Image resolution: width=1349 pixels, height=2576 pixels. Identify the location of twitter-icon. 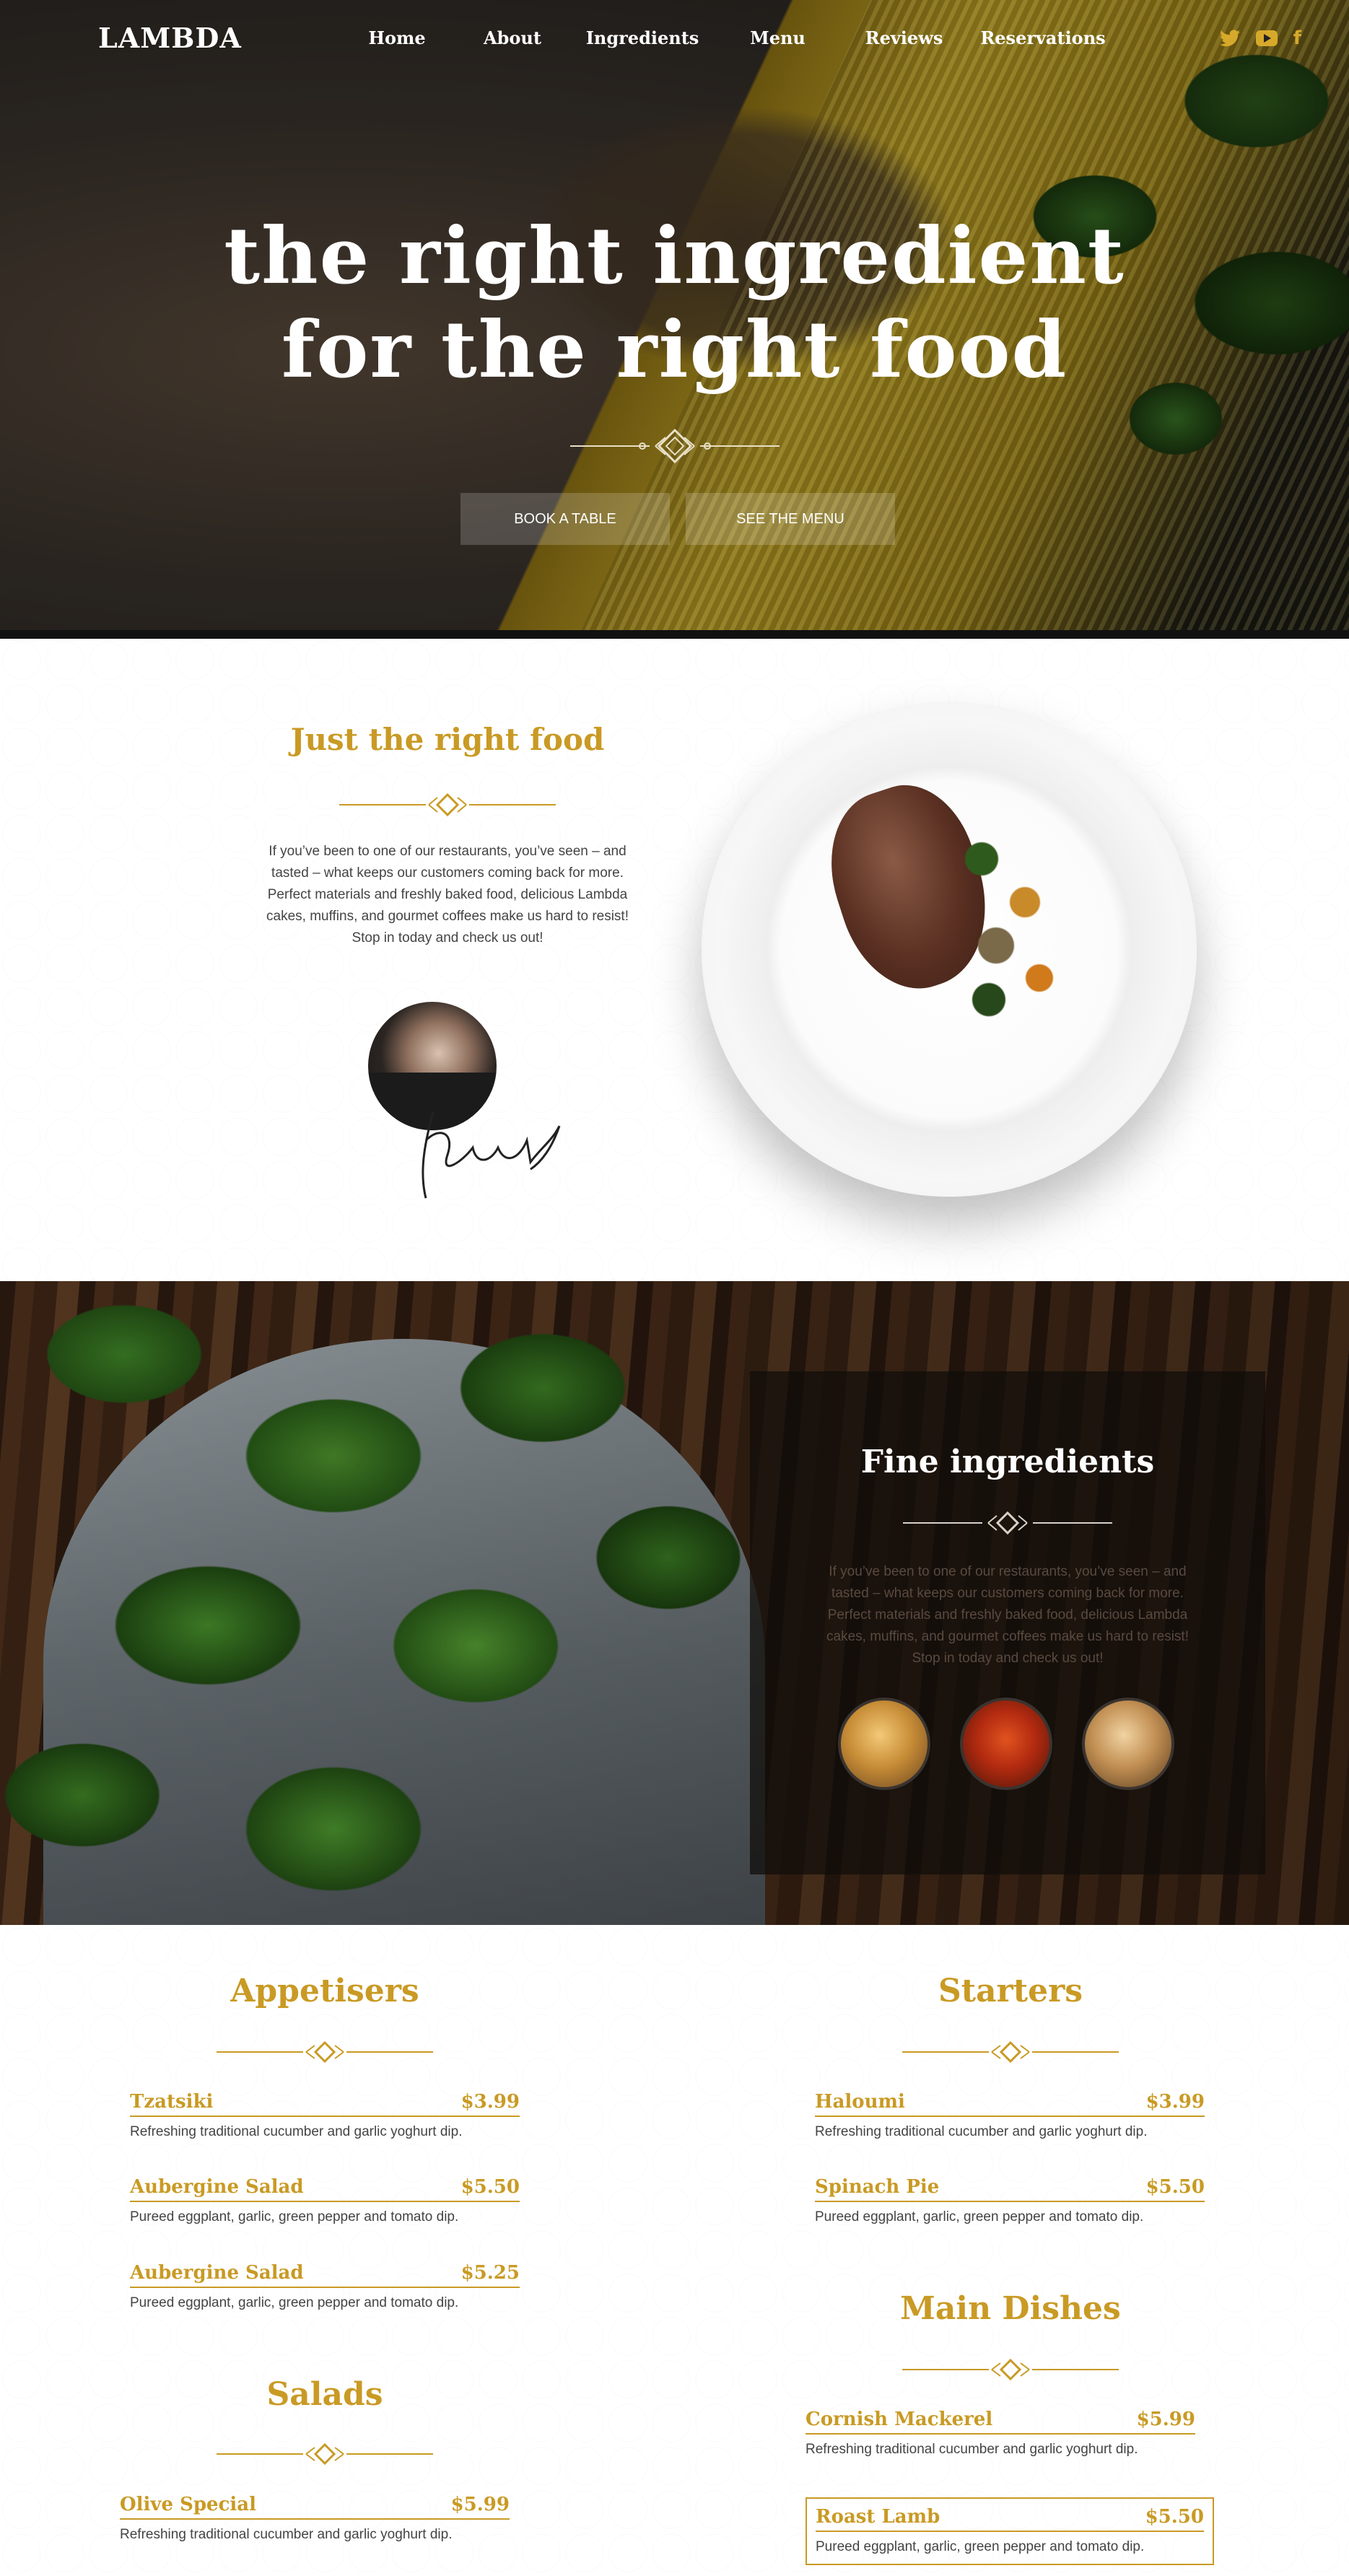
(1229, 38).